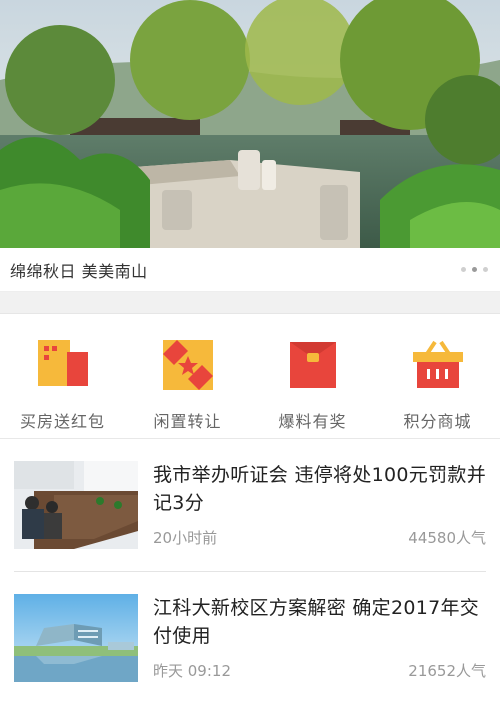 The height and width of the screenshot is (705, 500). What do you see at coordinates (447, 538) in the screenshot?
I see `news-views: 44580人气` at bounding box center [447, 538].